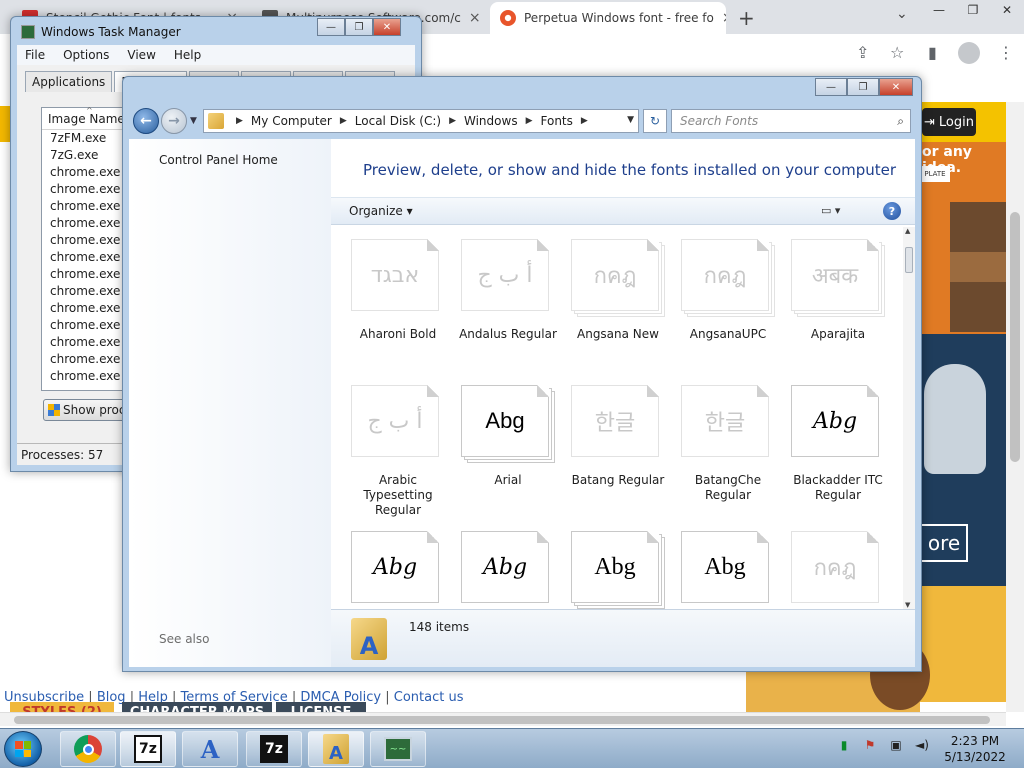 This screenshot has width=1024, height=768. What do you see at coordinates (900, 121) in the screenshot?
I see `search-icon: ⌕` at bounding box center [900, 121].